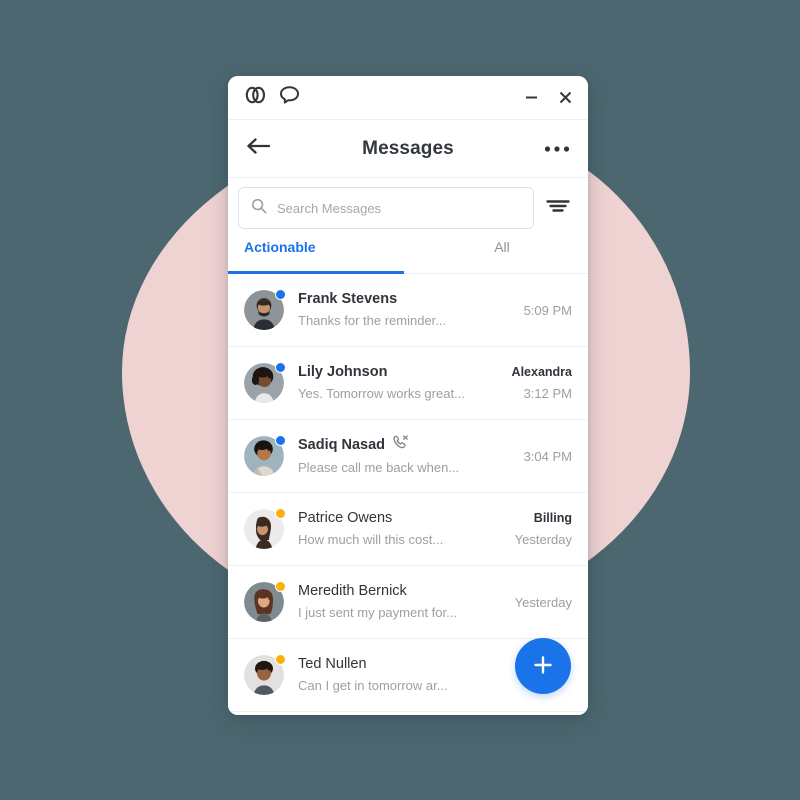 The image size is (800, 800). What do you see at coordinates (502, 255) in the screenshot?
I see `tab-all: All` at bounding box center [502, 255].